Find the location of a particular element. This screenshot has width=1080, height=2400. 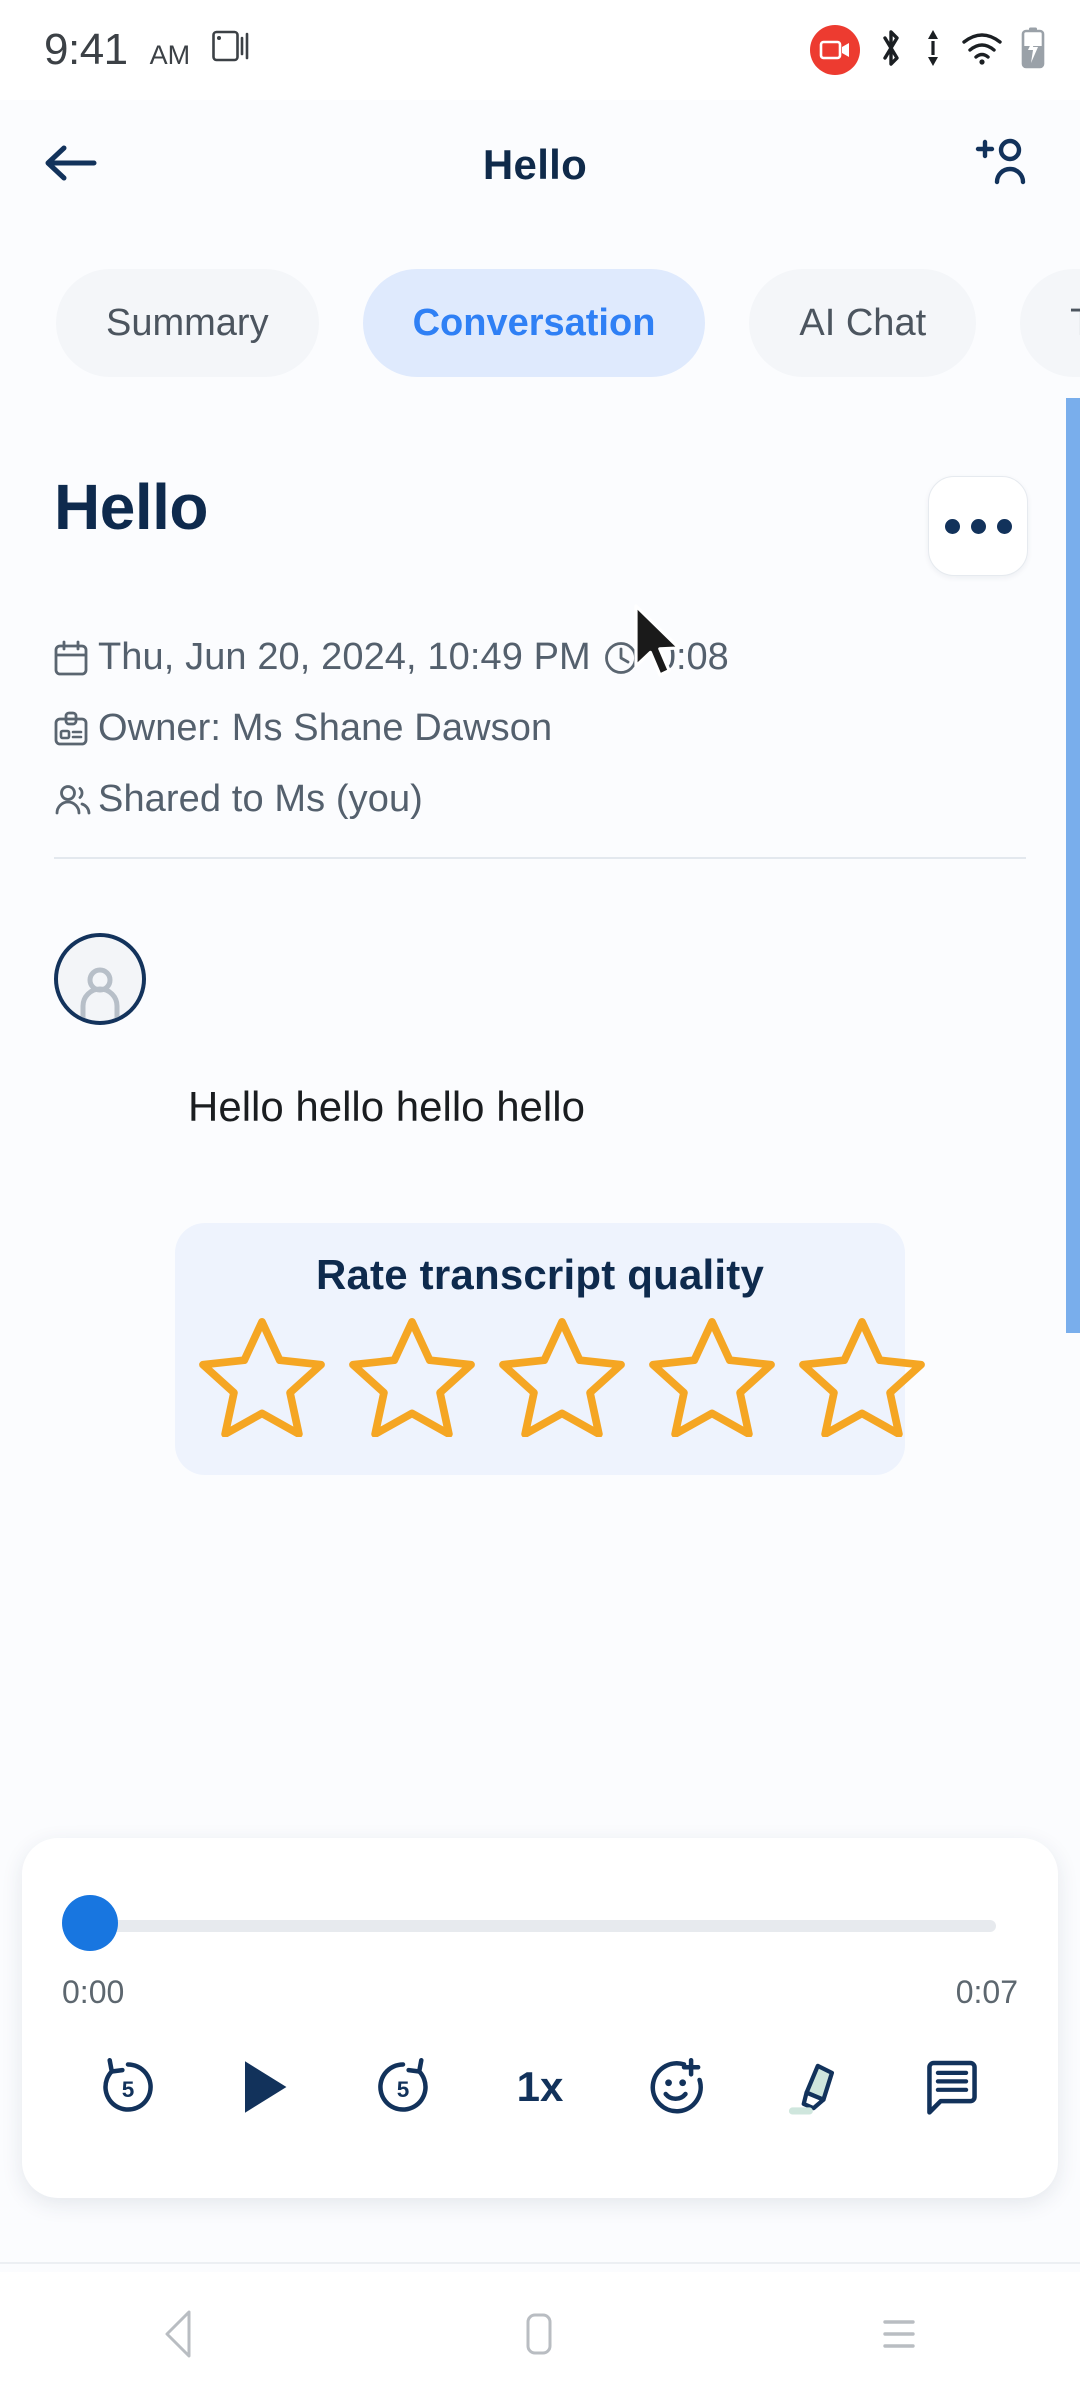

playback-duration: 0:07 is located at coordinates (986, 1992).